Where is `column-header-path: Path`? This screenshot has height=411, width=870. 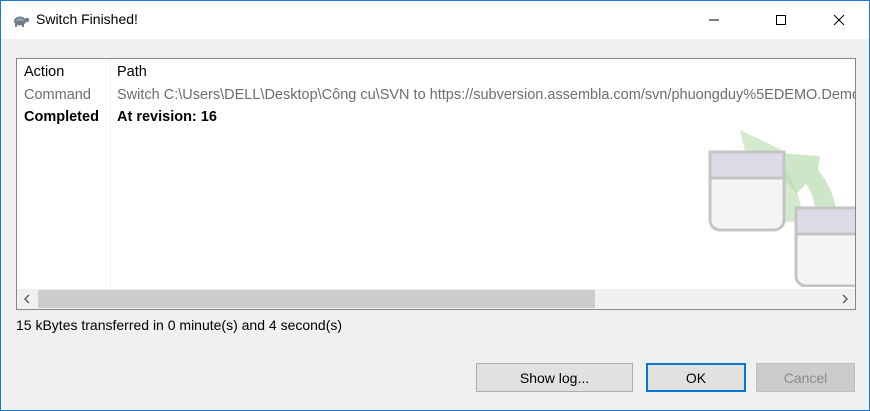 column-header-path: Path is located at coordinates (132, 72).